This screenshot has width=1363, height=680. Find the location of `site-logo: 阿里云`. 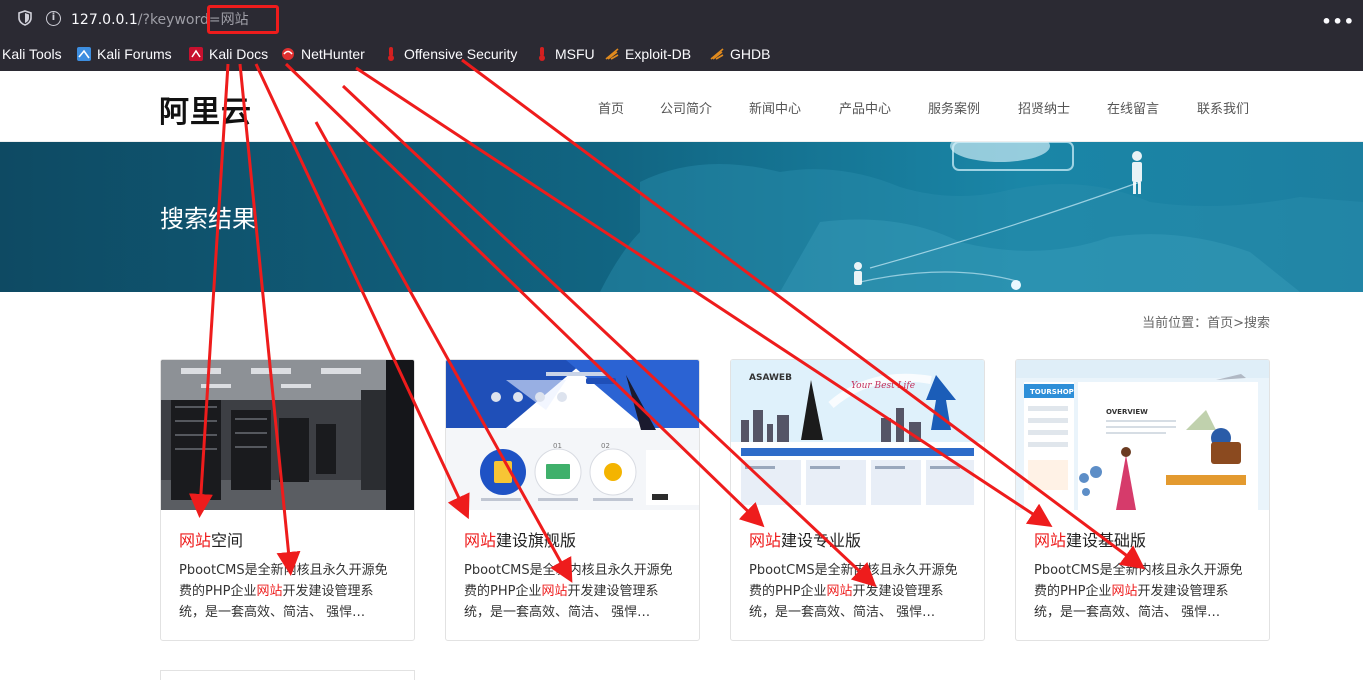

site-logo: 阿里云 is located at coordinates (205, 109).